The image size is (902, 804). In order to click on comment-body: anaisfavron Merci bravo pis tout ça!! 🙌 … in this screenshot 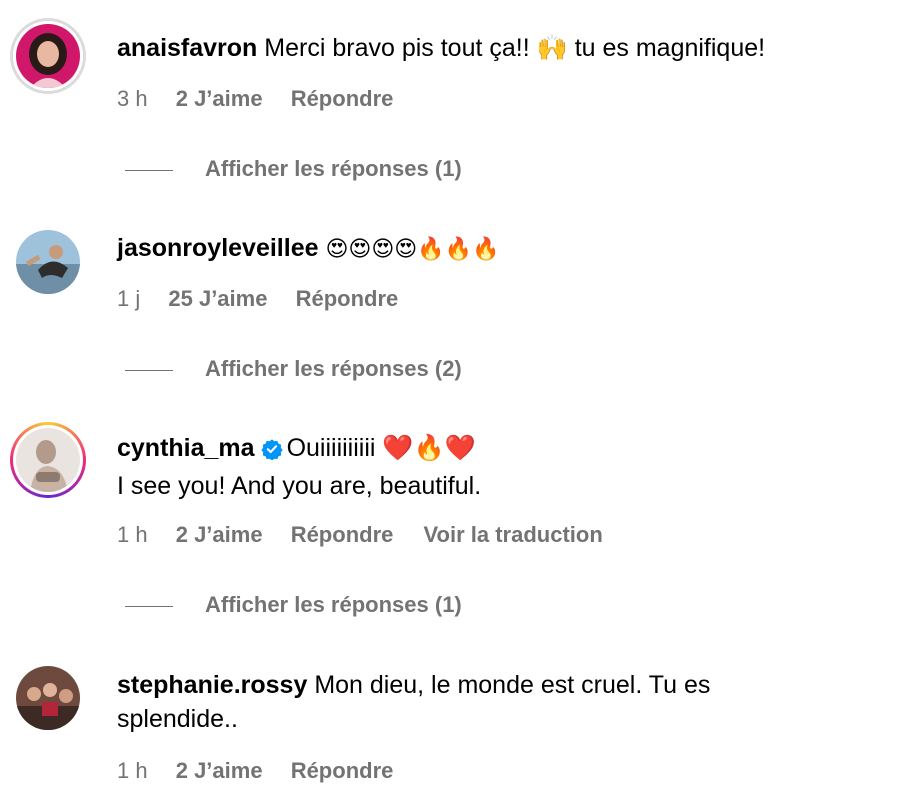, I will do `click(499, 48)`.